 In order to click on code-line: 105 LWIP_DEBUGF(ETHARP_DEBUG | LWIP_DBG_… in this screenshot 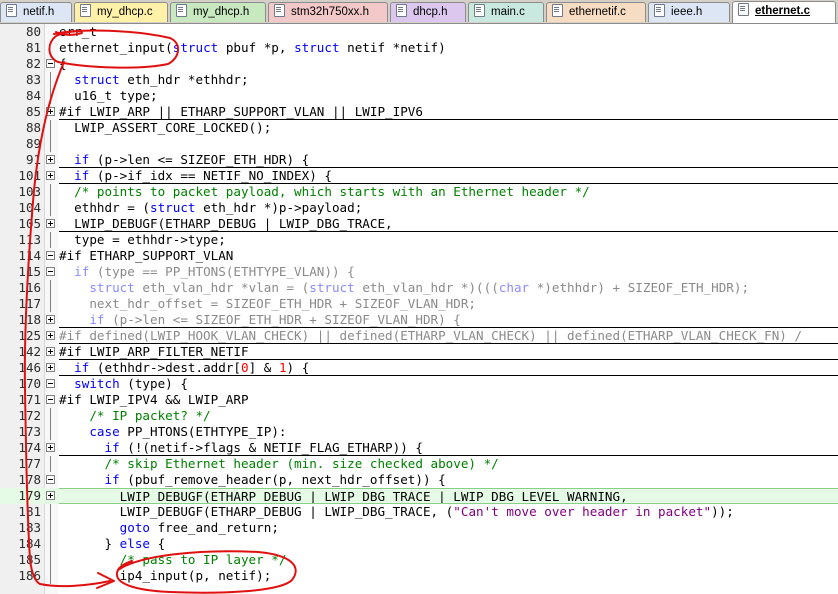, I will do `click(419, 224)`.